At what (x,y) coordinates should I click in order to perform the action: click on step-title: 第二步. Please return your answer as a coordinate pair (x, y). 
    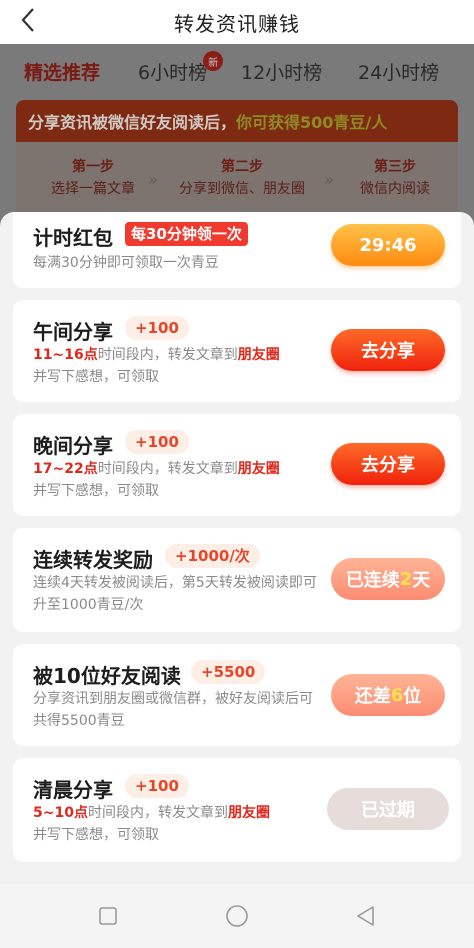
    Looking at the image, I should click on (242, 167).